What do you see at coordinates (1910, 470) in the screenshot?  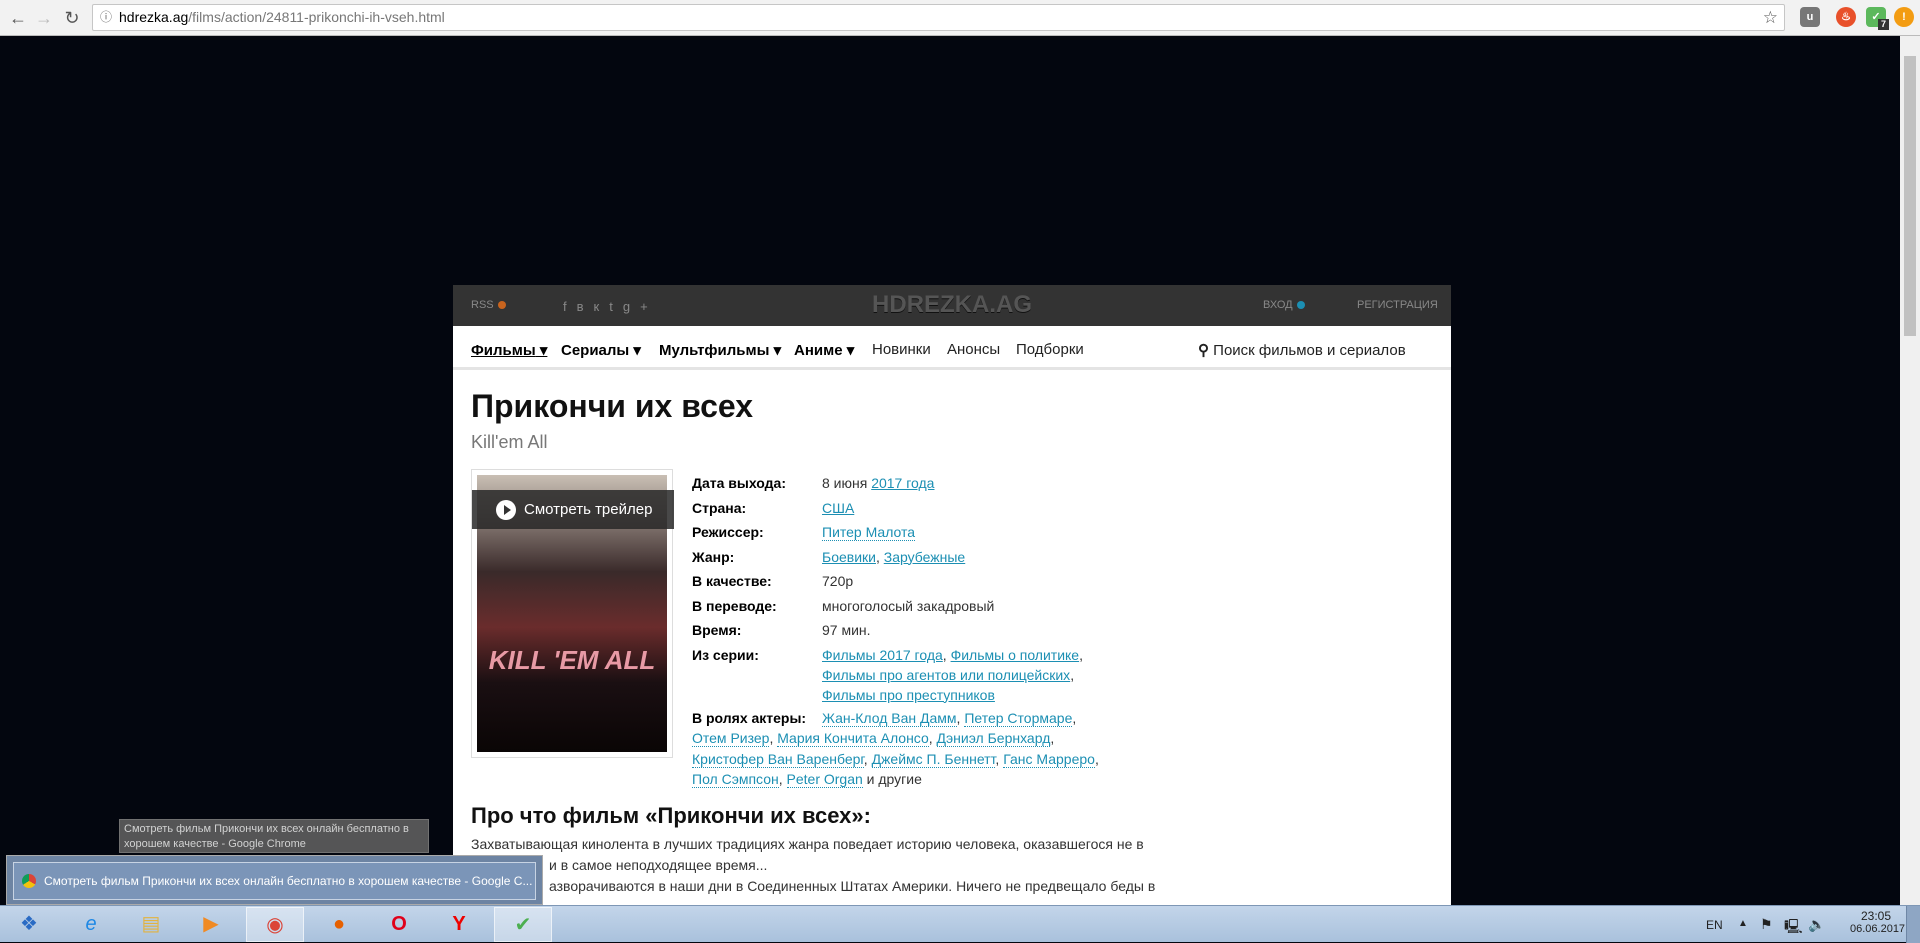 I see `page-scrollbar` at bounding box center [1910, 470].